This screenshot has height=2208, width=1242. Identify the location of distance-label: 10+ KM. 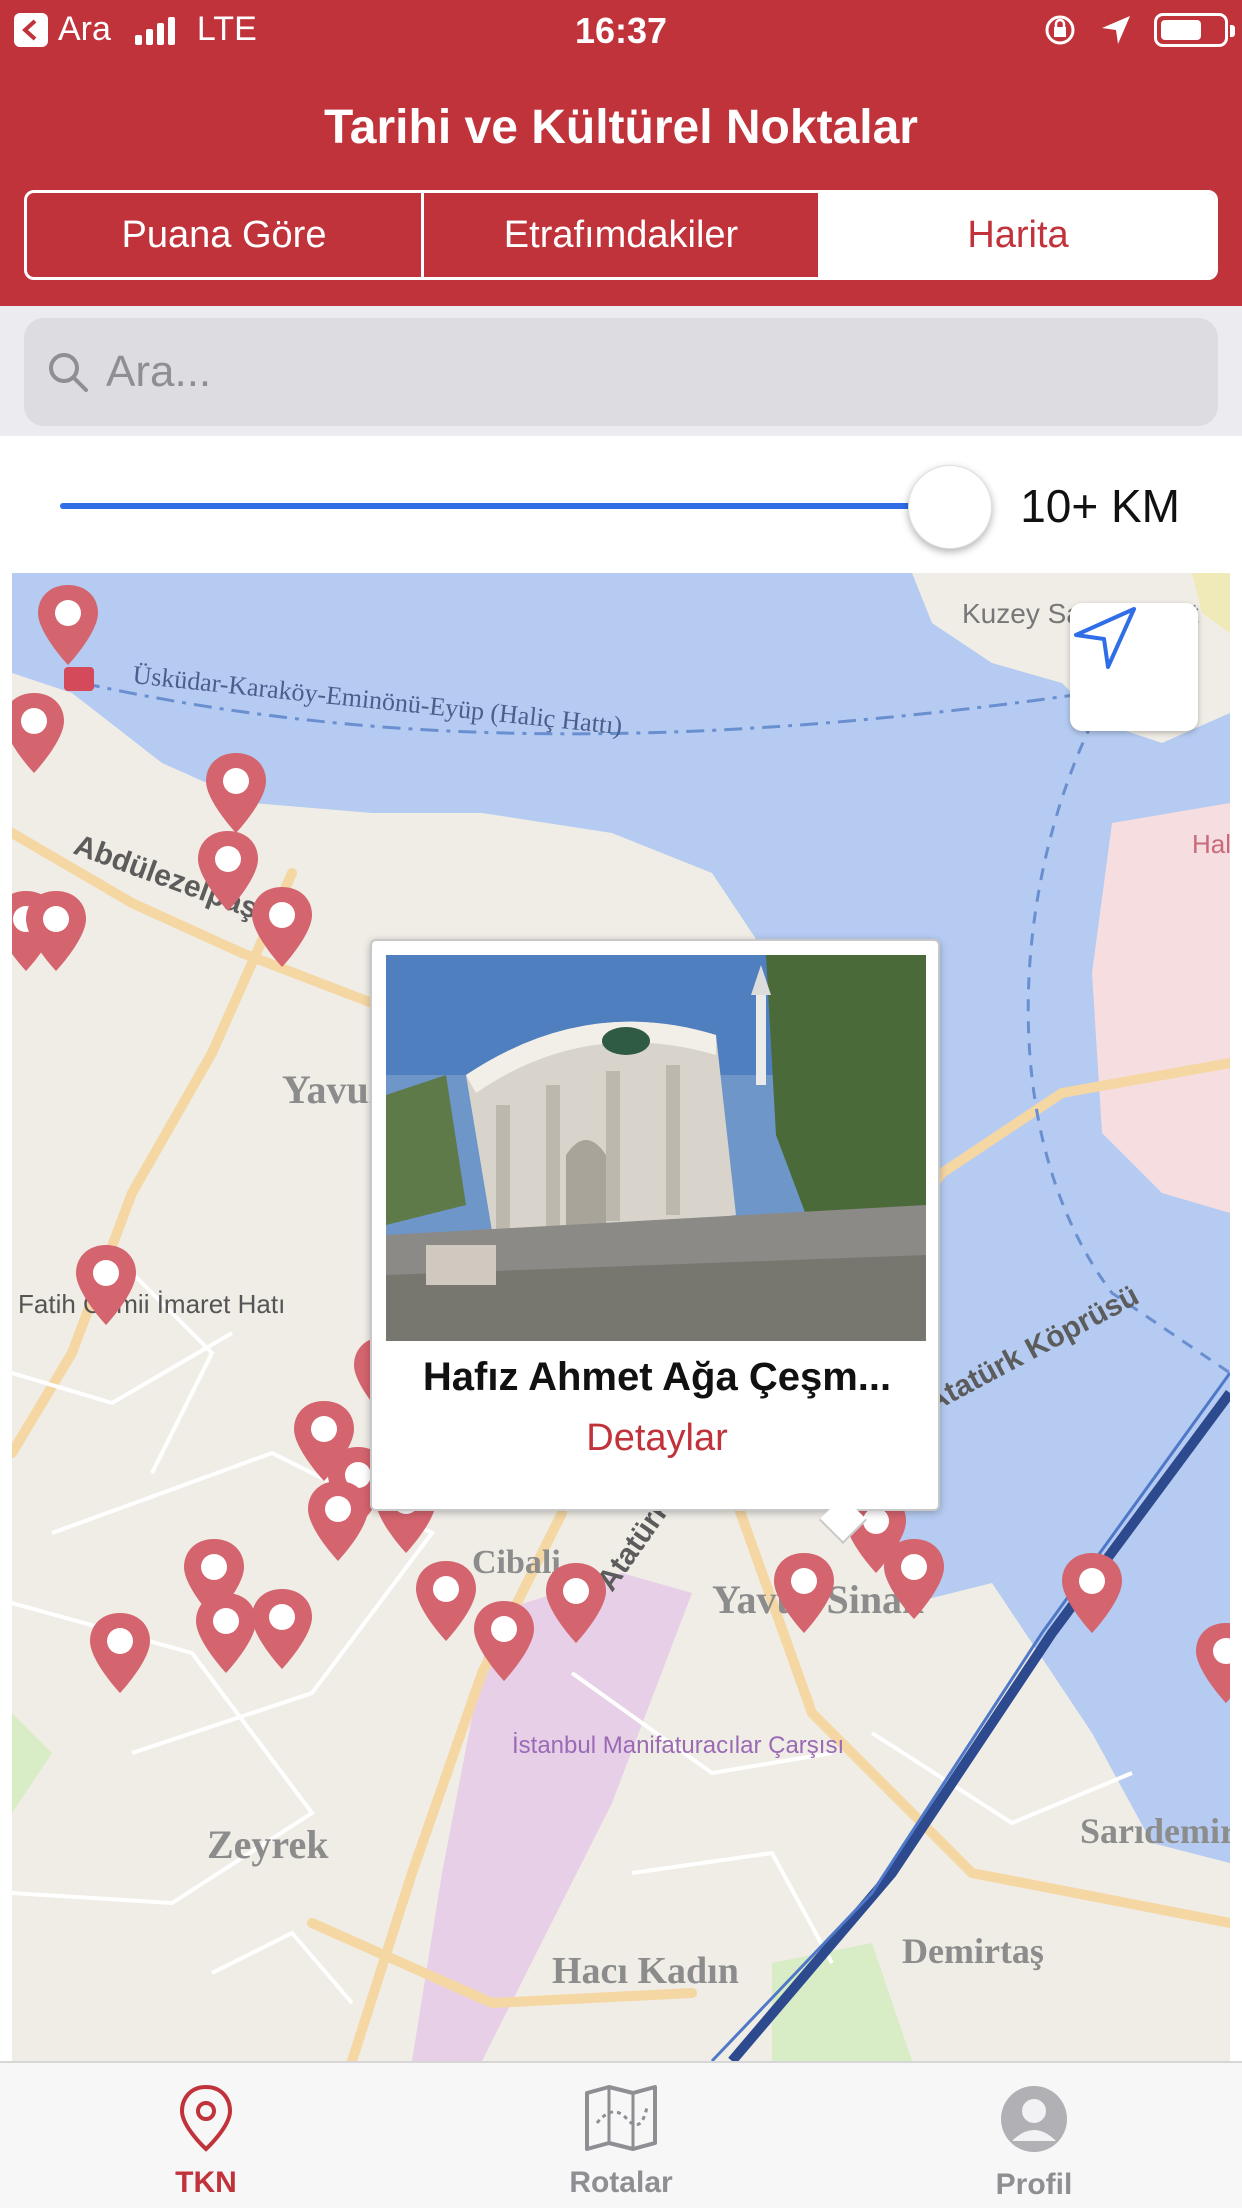
(1100, 506).